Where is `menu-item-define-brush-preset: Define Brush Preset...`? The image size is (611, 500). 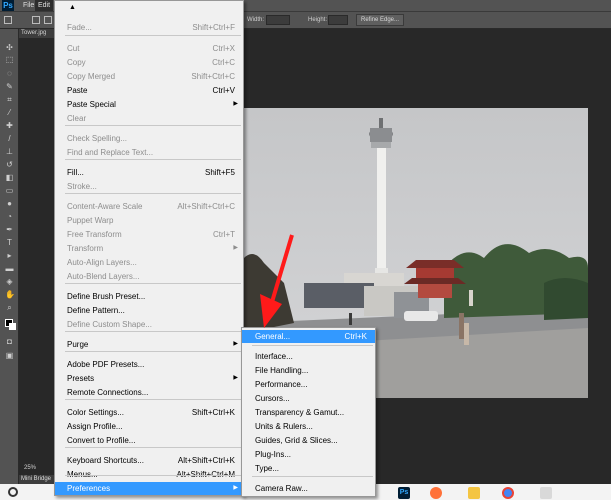
menu-item-define-brush-preset: Define Brush Preset... is located at coordinates (149, 296).